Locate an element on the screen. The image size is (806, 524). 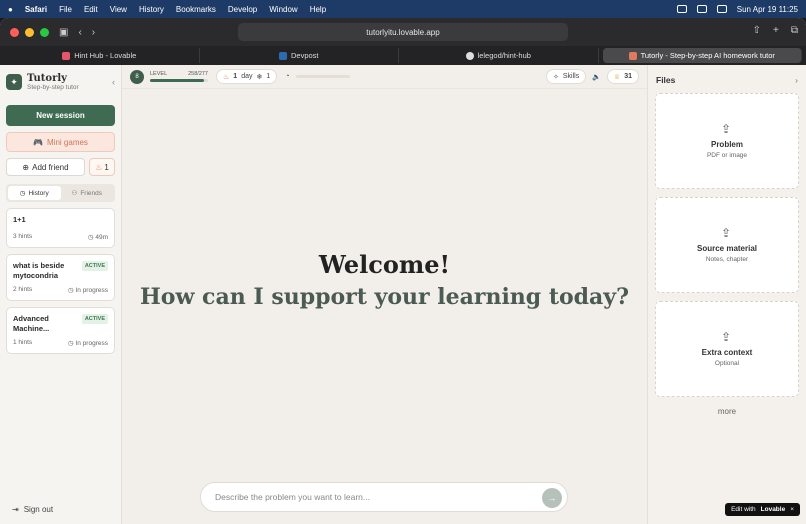
collapse-sidebar-icon: ‹ is located at coordinates (113, 82).